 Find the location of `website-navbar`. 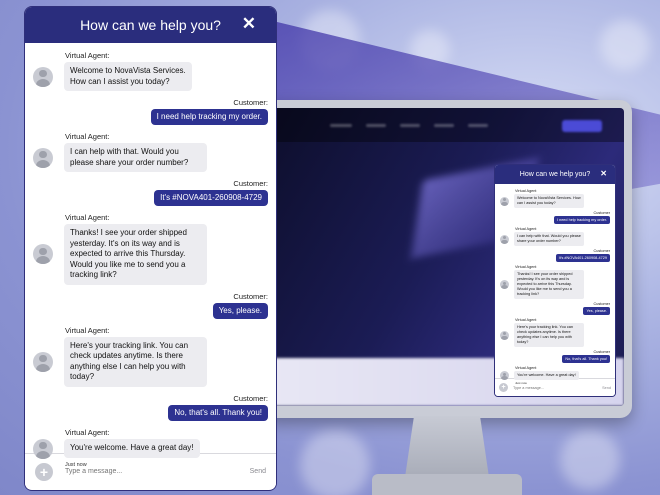

website-navbar is located at coordinates (447, 125).